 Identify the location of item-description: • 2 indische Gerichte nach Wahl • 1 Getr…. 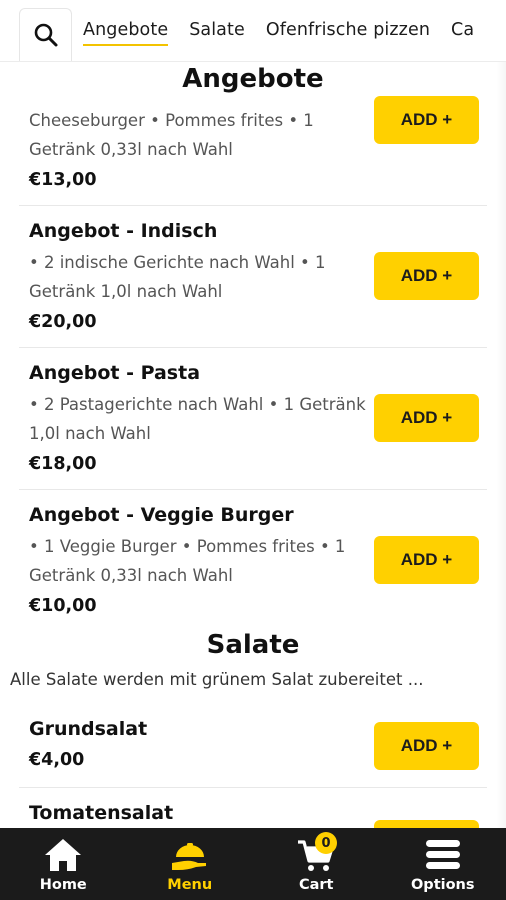
(177, 277).